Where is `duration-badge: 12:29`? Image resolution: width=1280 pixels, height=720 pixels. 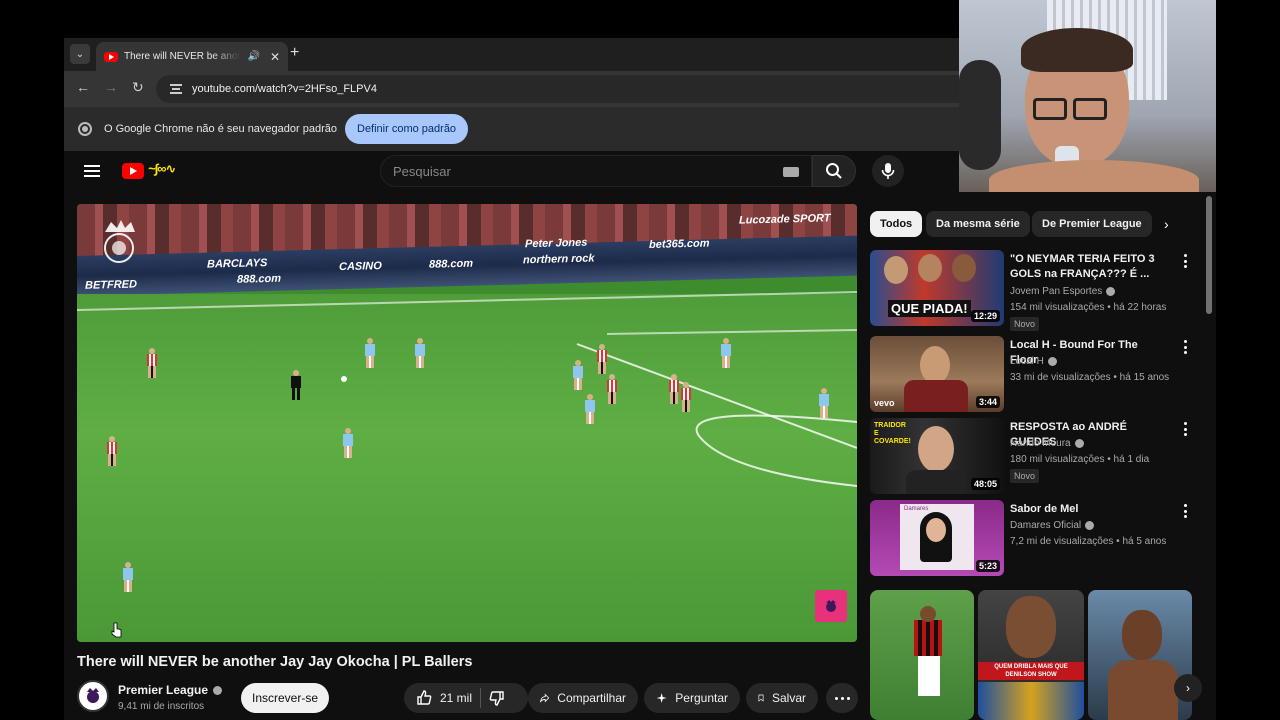 duration-badge: 12:29 is located at coordinates (985, 316).